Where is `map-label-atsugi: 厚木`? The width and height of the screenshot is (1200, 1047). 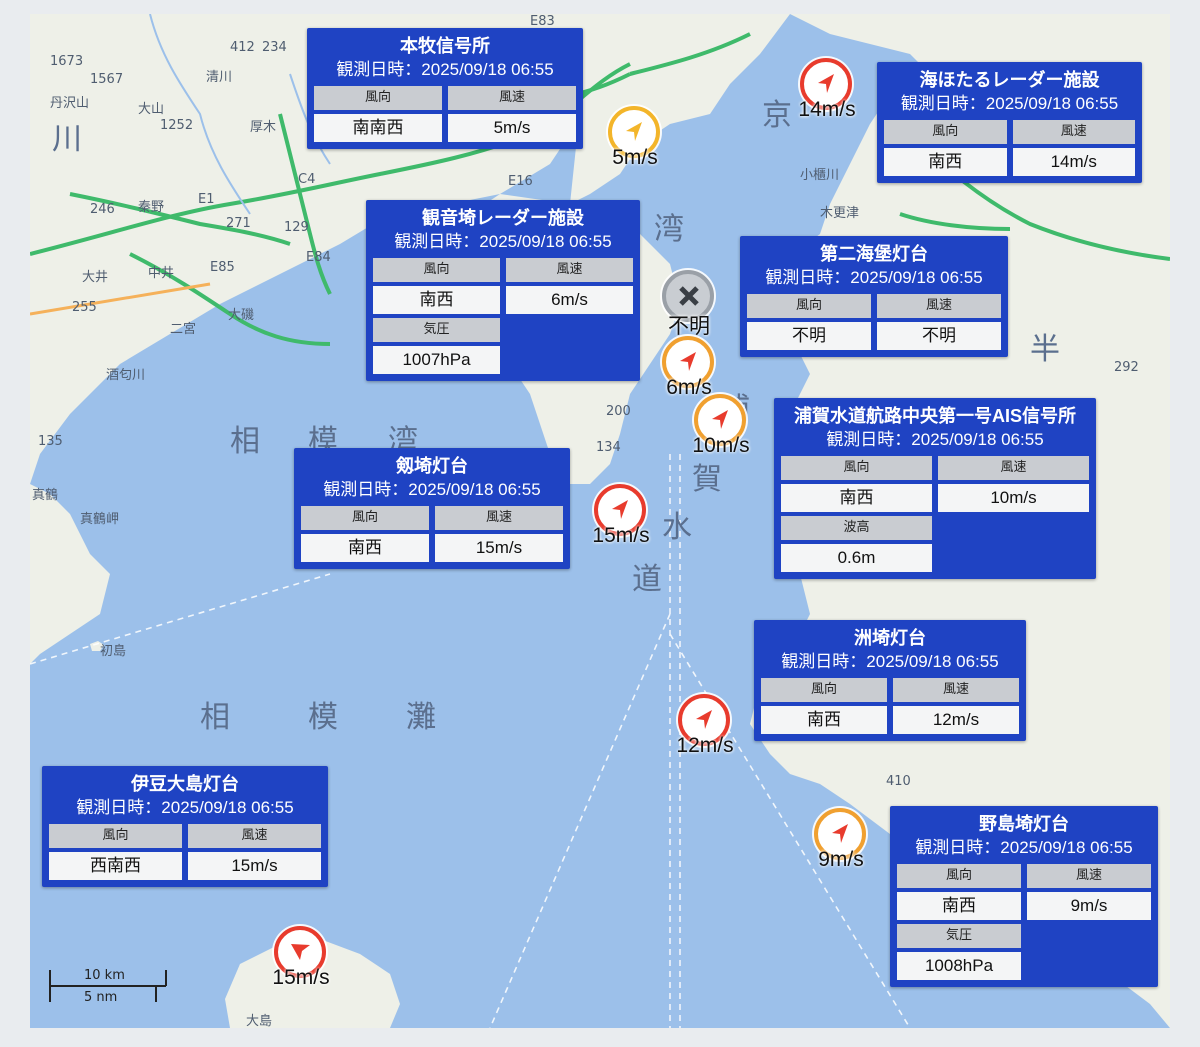 map-label-atsugi: 厚木 is located at coordinates (263, 127).